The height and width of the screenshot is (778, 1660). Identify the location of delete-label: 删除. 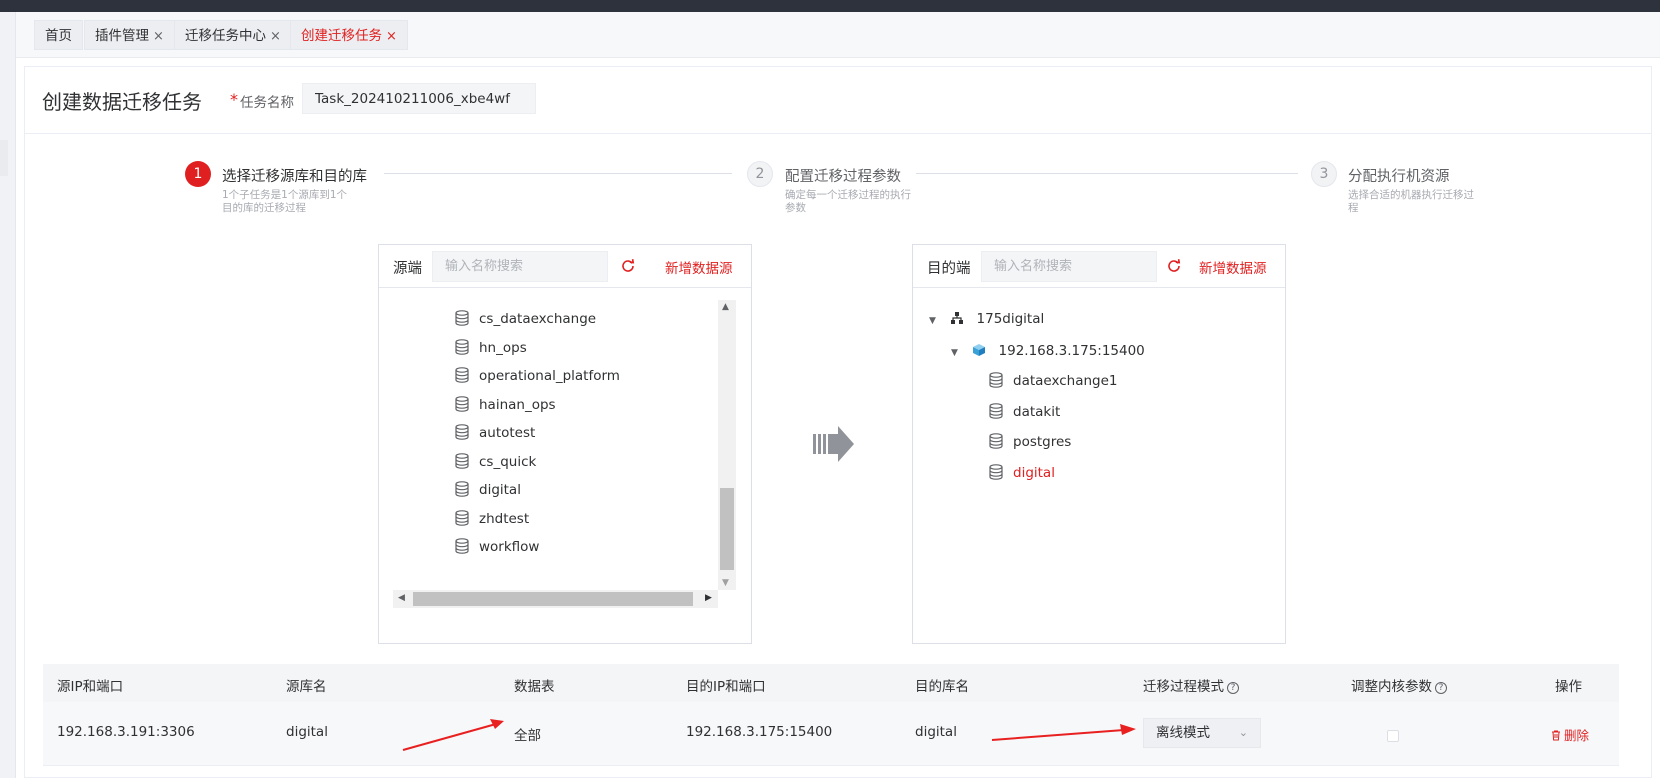
(1577, 735).